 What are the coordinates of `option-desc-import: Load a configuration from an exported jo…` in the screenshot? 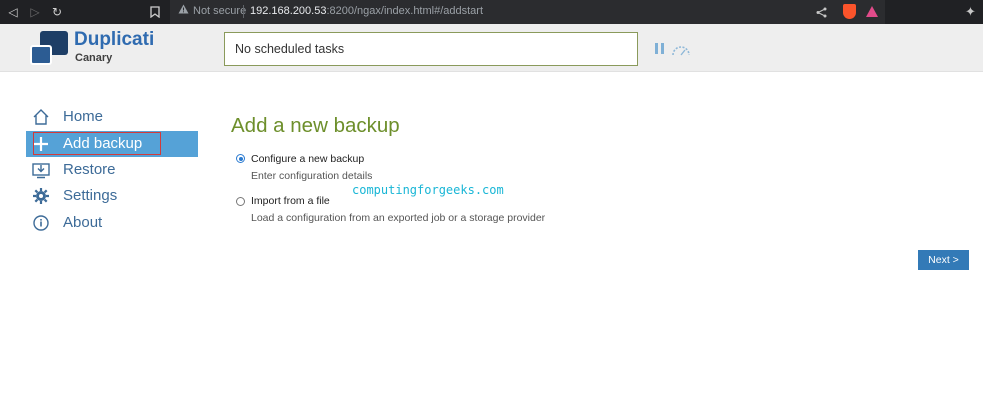 It's located at (398, 218).